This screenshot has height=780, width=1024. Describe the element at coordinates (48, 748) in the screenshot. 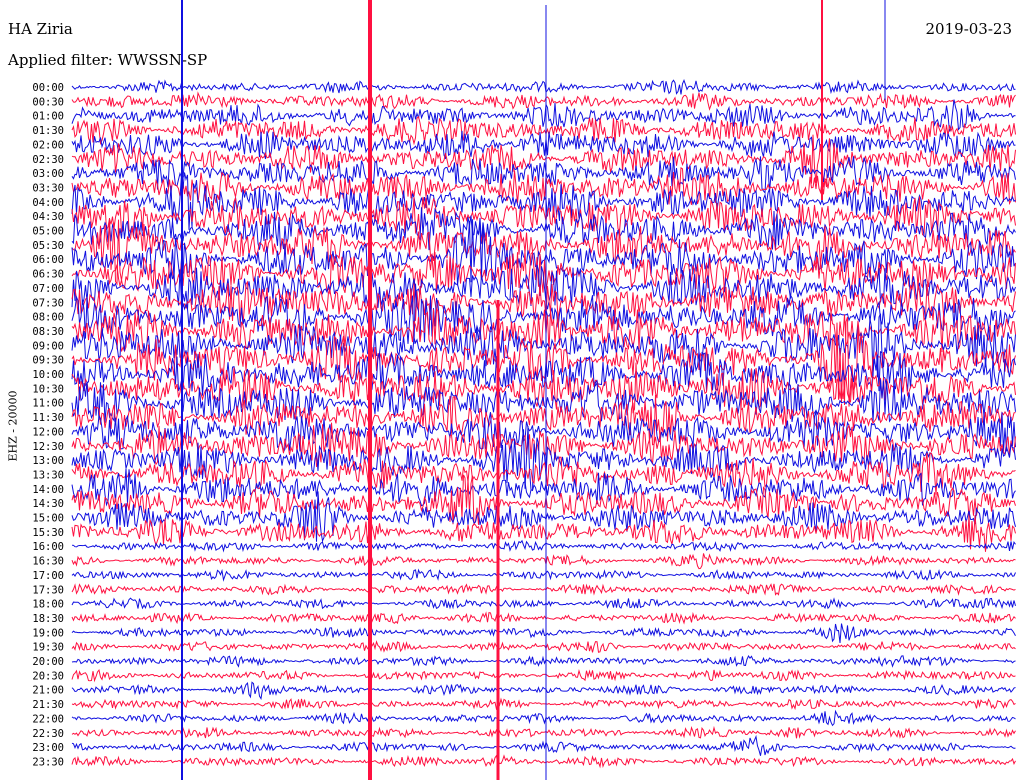

I see `tick-label: 23:00` at that location.